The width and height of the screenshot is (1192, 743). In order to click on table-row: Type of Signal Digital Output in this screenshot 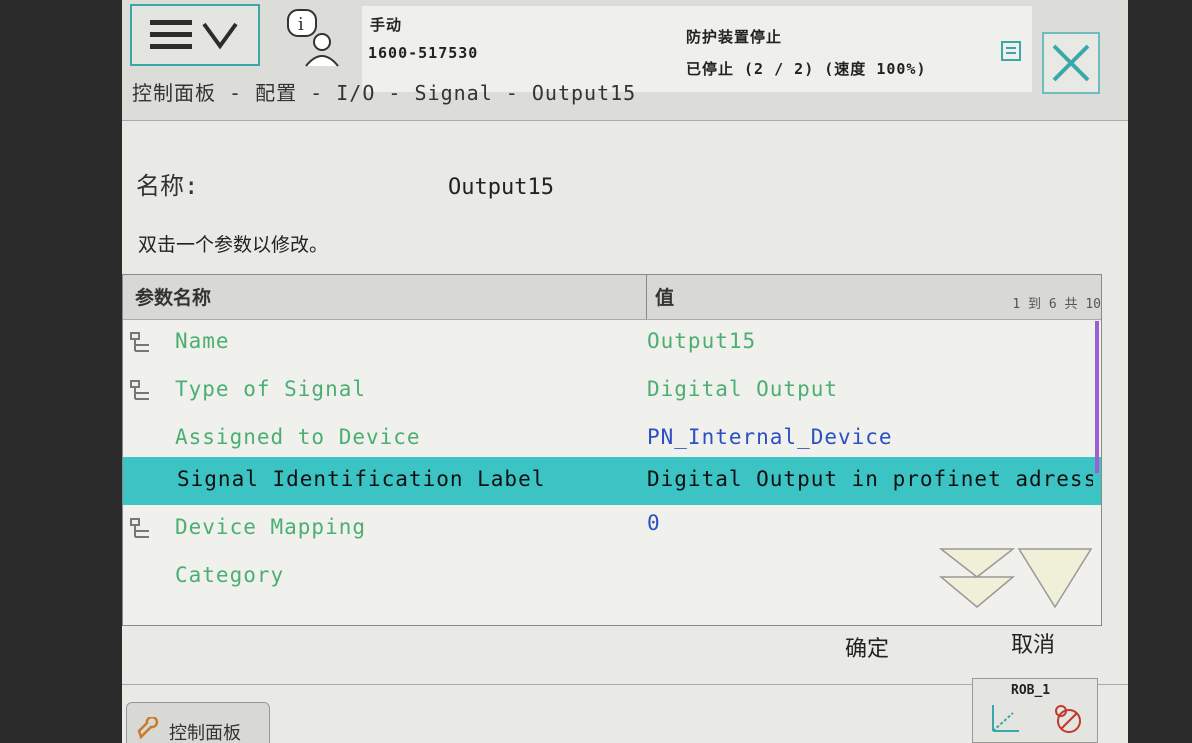, I will do `click(612, 391)`.